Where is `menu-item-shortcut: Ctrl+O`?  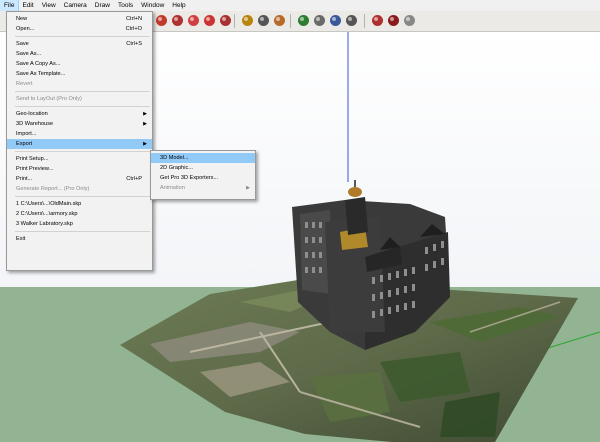 menu-item-shortcut: Ctrl+O is located at coordinates (133, 29).